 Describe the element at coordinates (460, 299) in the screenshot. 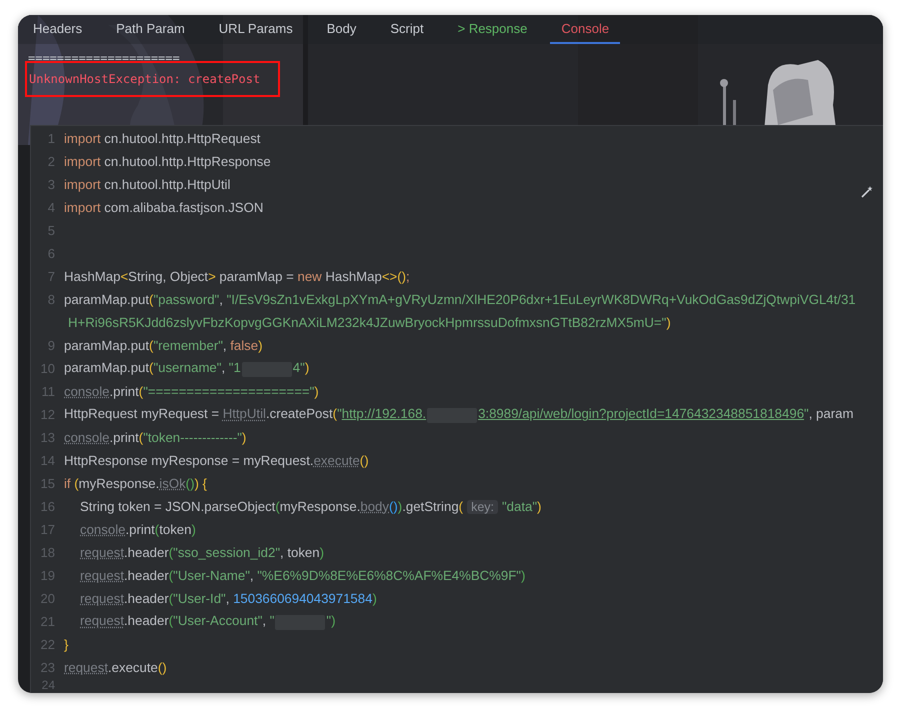

I see `code-line: paramMap.put("password", "I/EsV9sZn1vExkgLpXYmA+gVRyUzmn/XlHE20P6dxr+1EuLeyrWK8DWRq+VukOdGas9dZjQtwpiVGL4t/31` at that location.